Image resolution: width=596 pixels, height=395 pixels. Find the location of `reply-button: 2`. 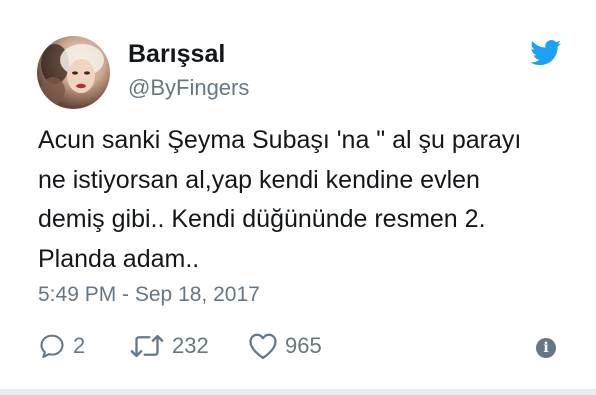

reply-button: 2 is located at coordinates (61, 346).